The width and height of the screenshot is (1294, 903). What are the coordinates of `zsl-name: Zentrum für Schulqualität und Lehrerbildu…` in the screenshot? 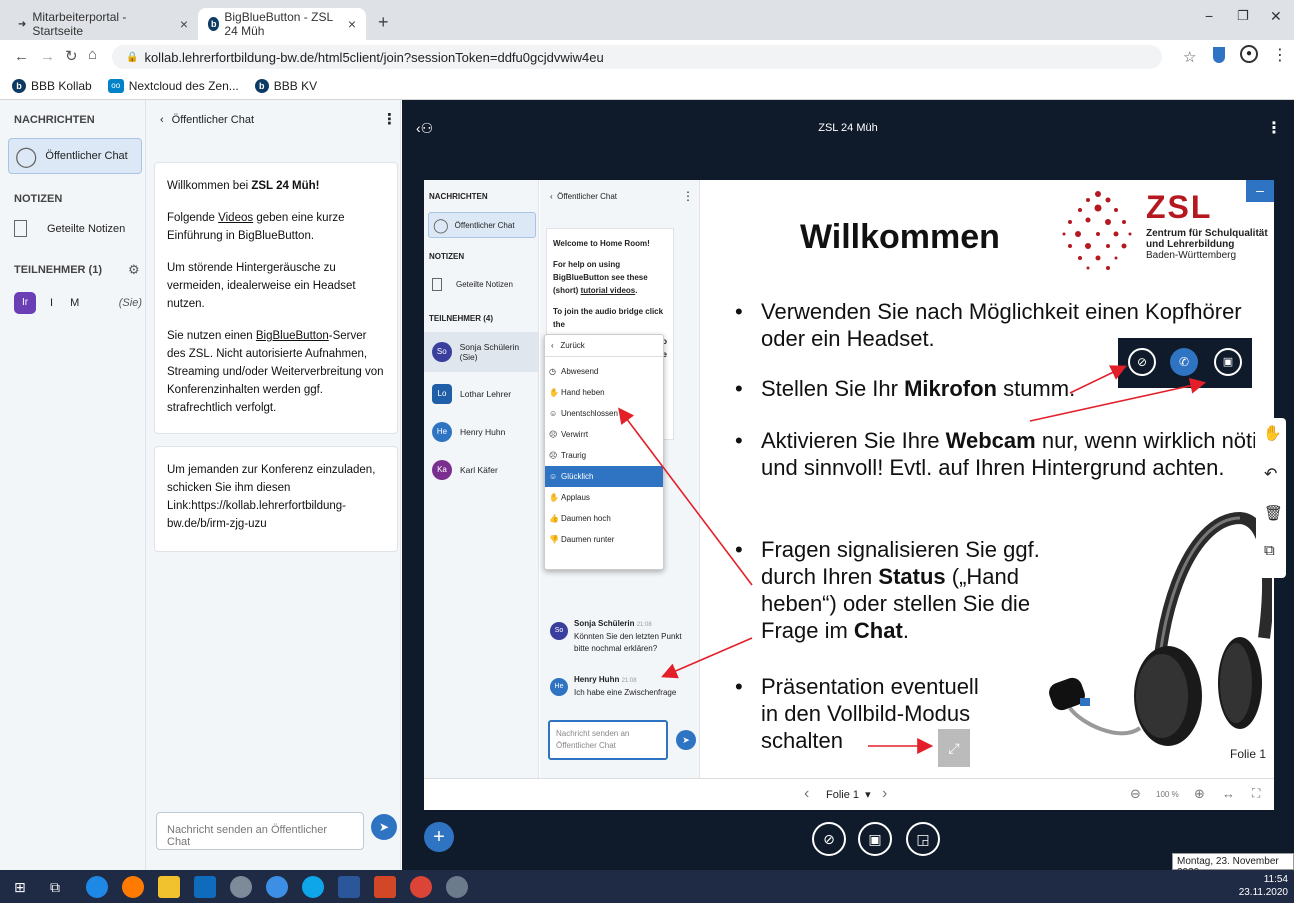 It's located at (1207, 244).